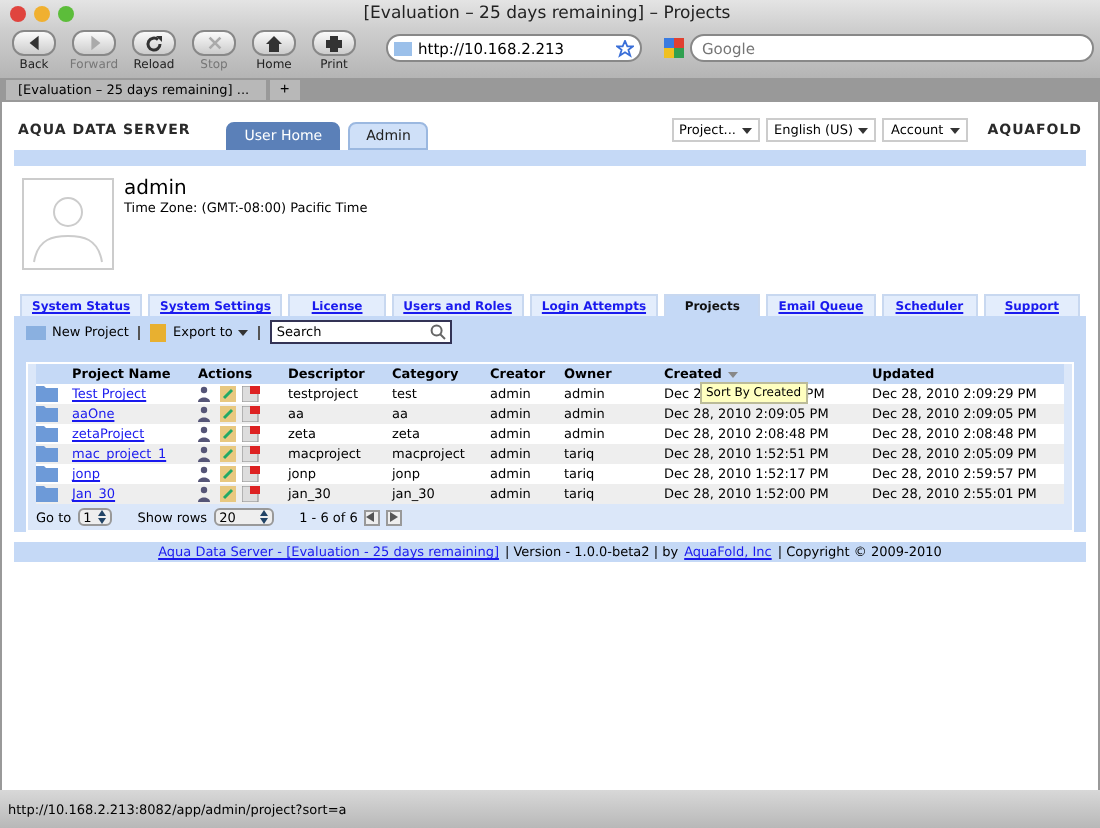 Image resolution: width=1100 pixels, height=828 pixels. I want to click on search-icon, so click(438, 332).